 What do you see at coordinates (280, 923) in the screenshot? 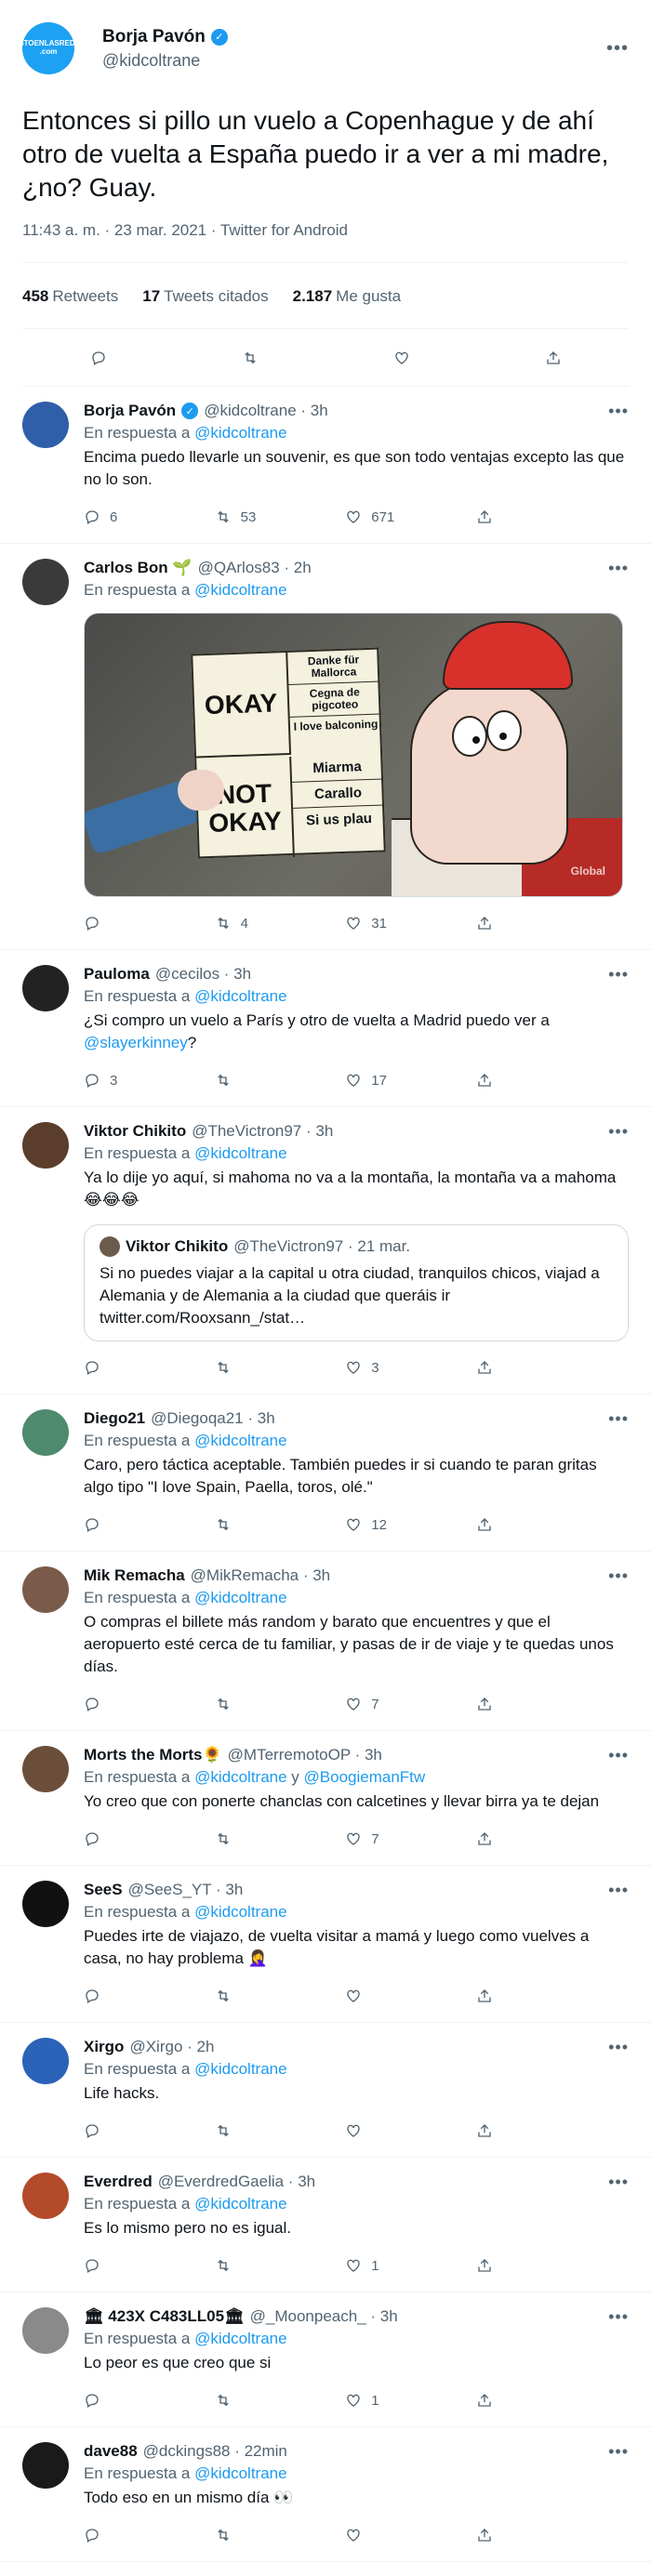
I see `retweet-button: 4` at bounding box center [280, 923].